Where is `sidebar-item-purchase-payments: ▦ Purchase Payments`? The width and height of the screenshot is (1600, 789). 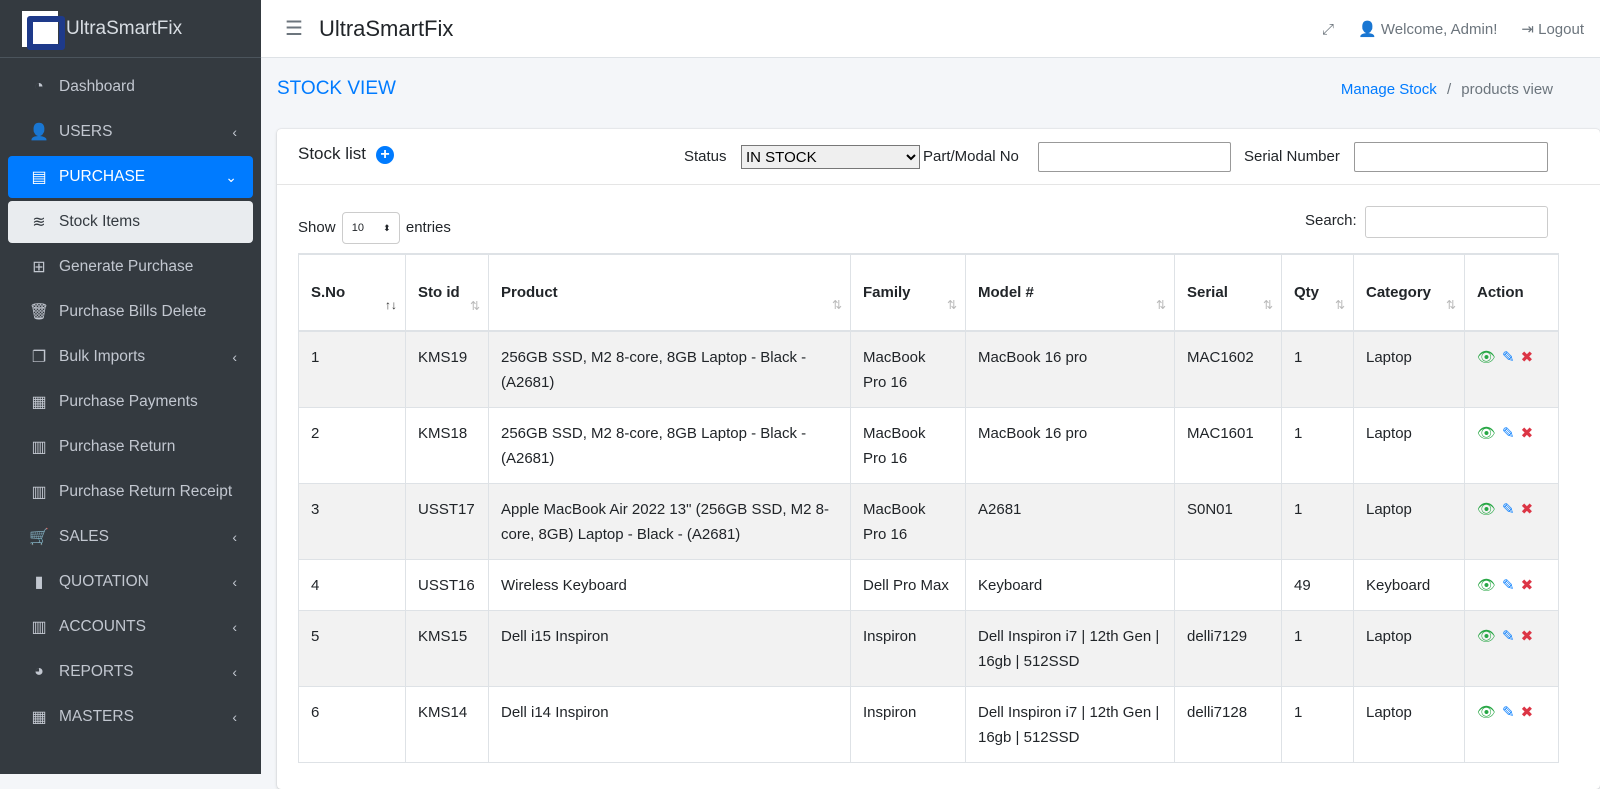 sidebar-item-purchase-payments: ▦ Purchase Payments is located at coordinates (130, 402).